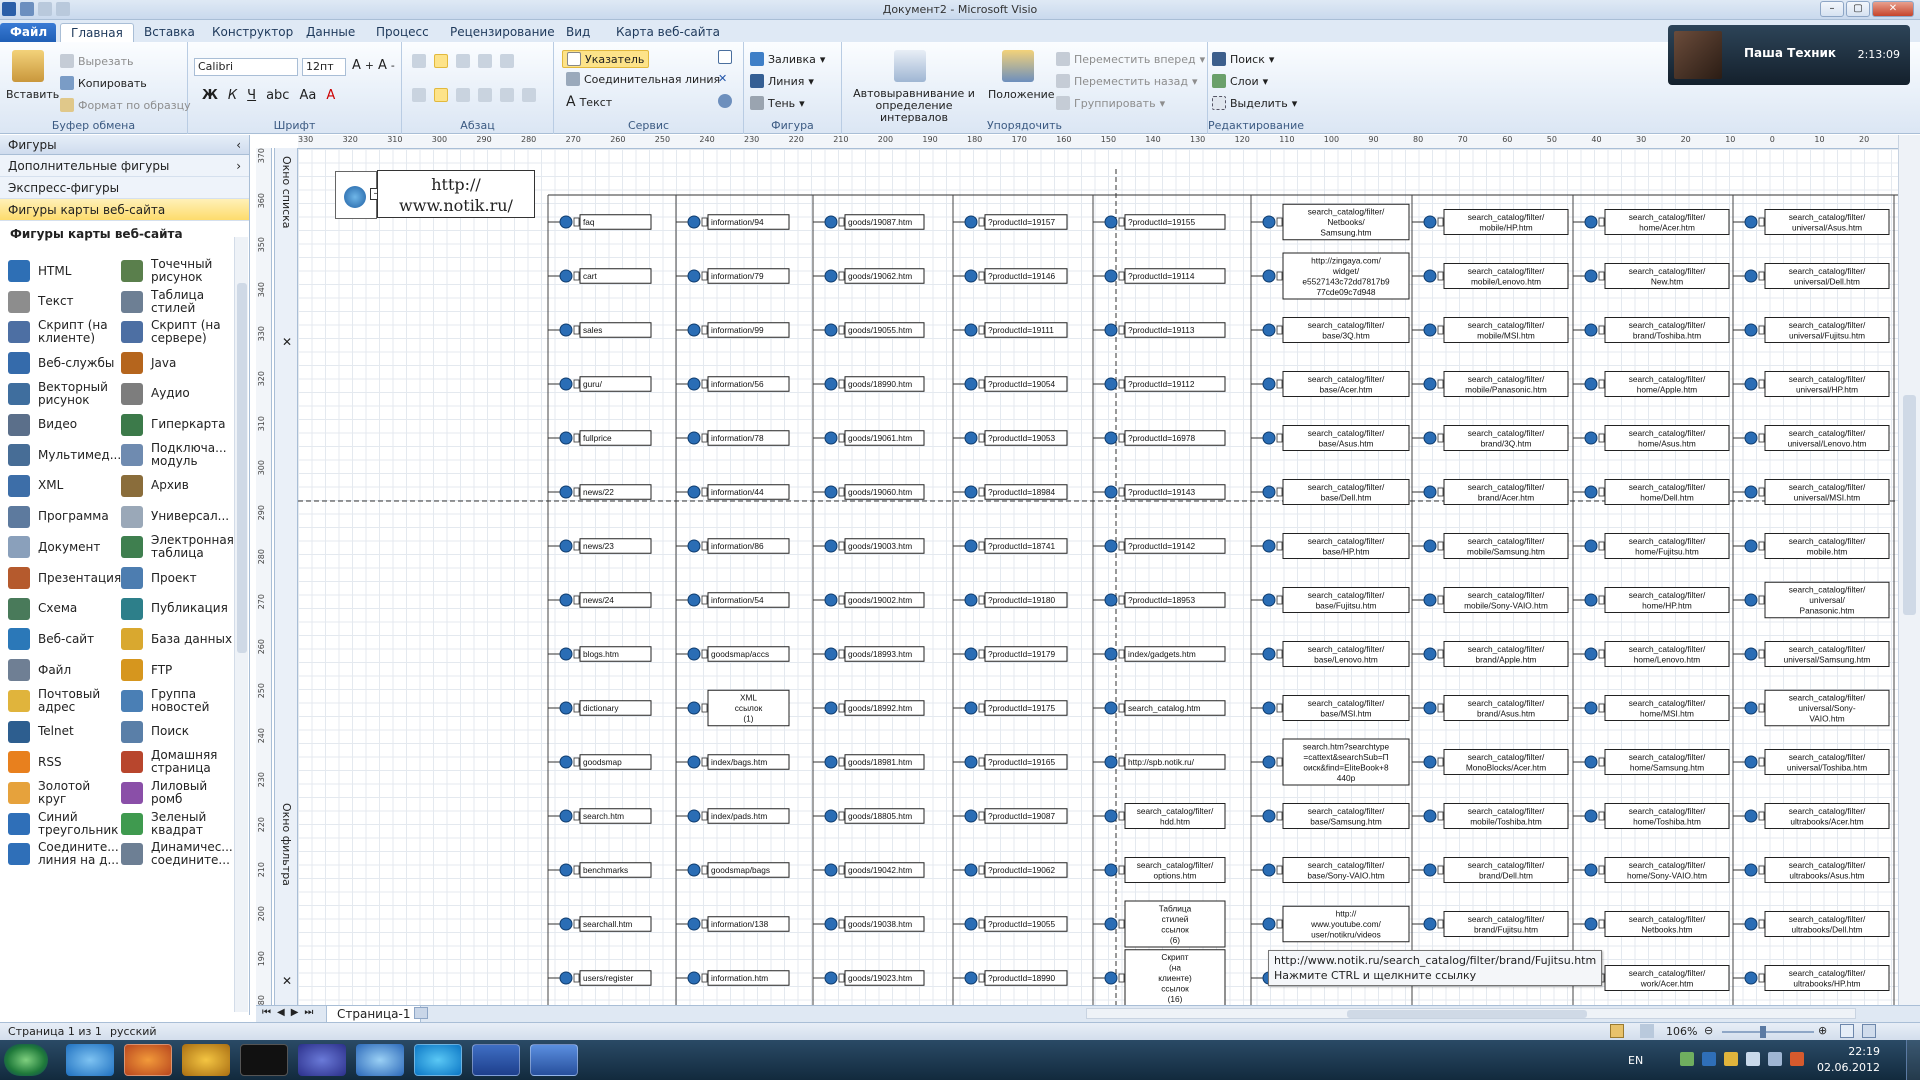 This screenshot has width=1920, height=1080. I want to click on page-node-label: goods/19003.htm, so click(880, 546).